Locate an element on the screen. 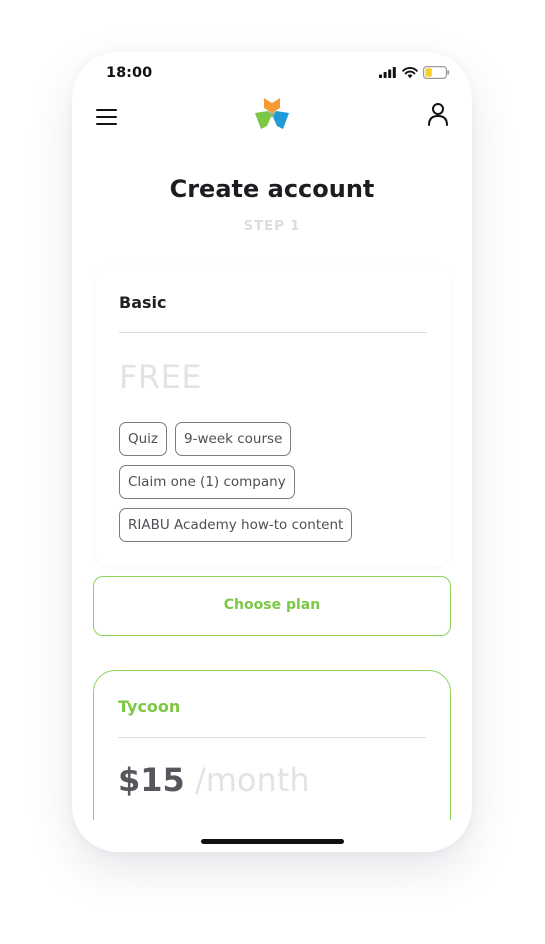 Image resolution: width=545 pixels, height=944 pixels. step-indicator: STEP 1 is located at coordinates (272, 226).